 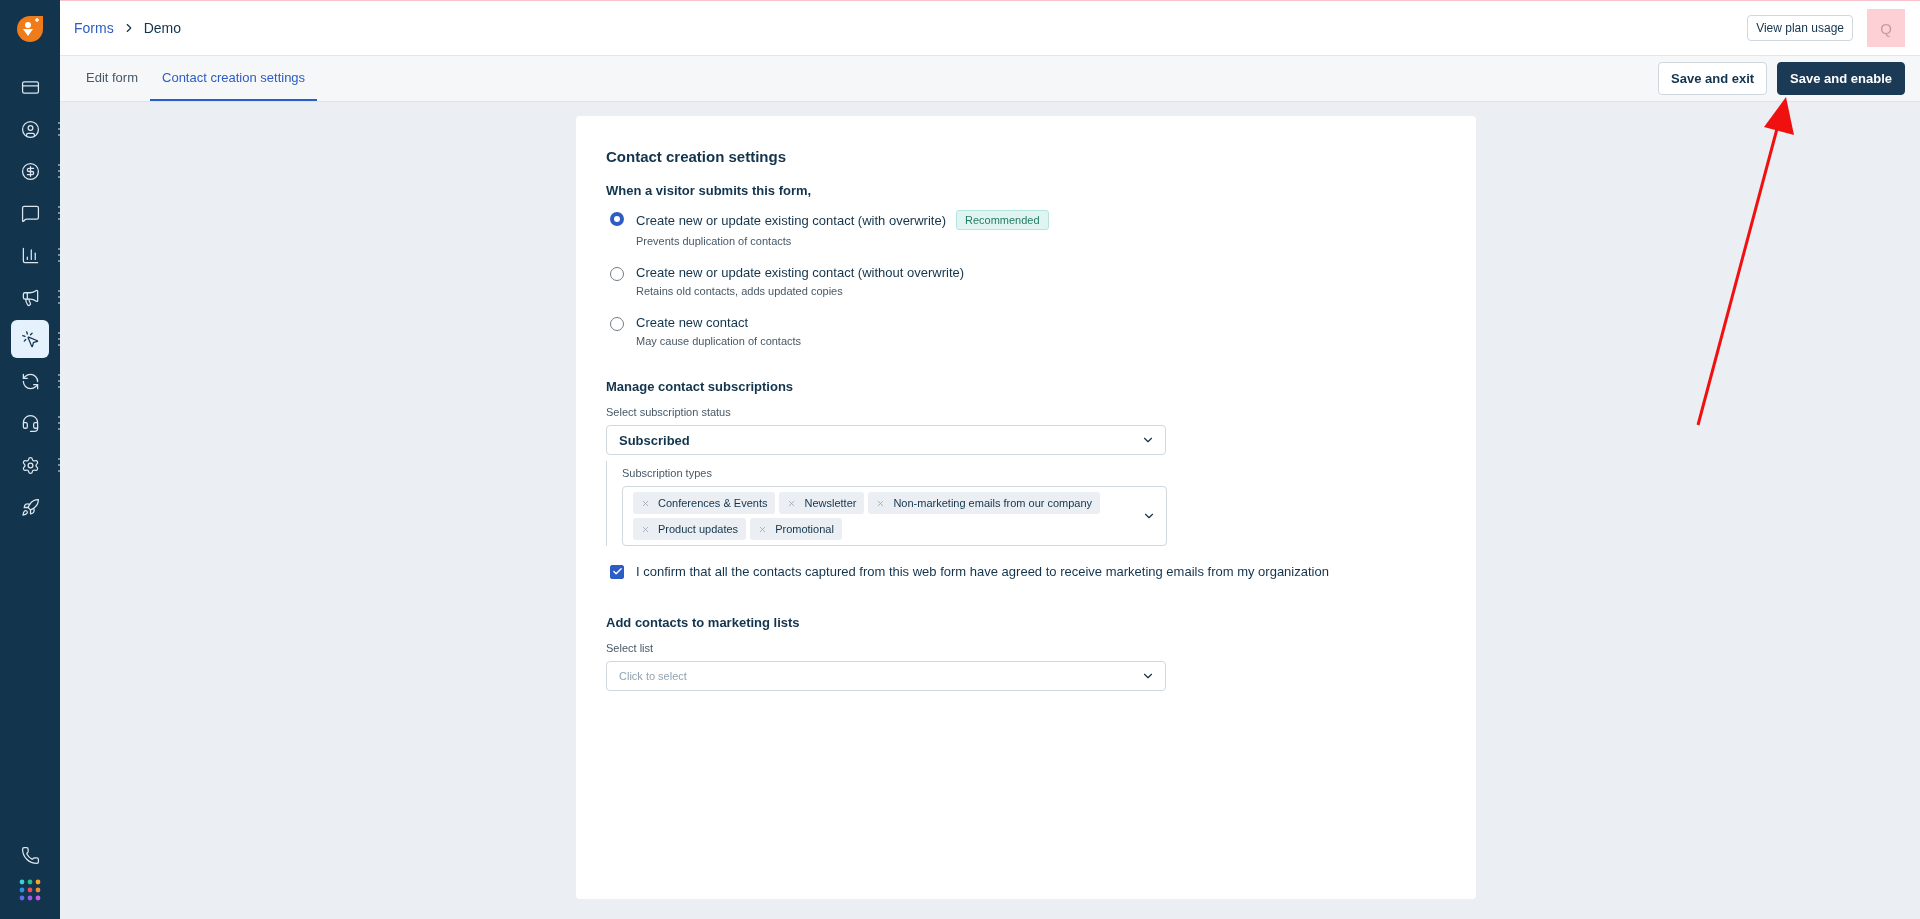 What do you see at coordinates (162, 28) in the screenshot?
I see `page-title: Demo` at bounding box center [162, 28].